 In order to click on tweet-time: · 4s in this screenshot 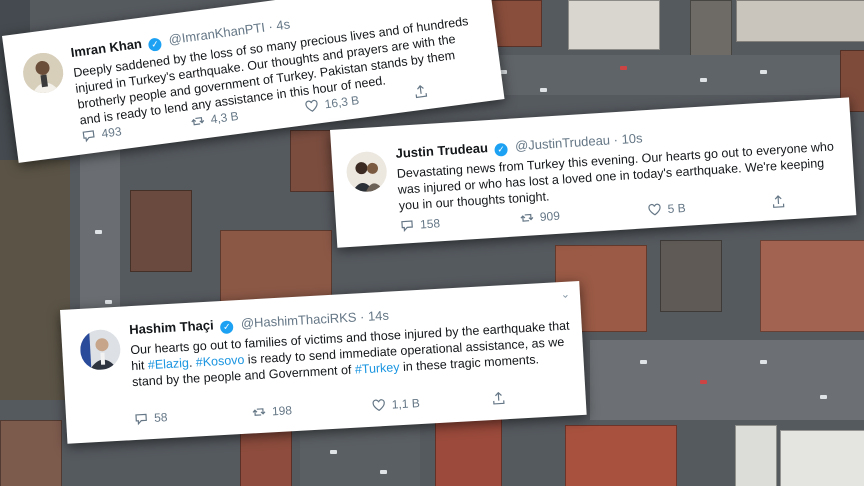, I will do `click(278, 25)`.